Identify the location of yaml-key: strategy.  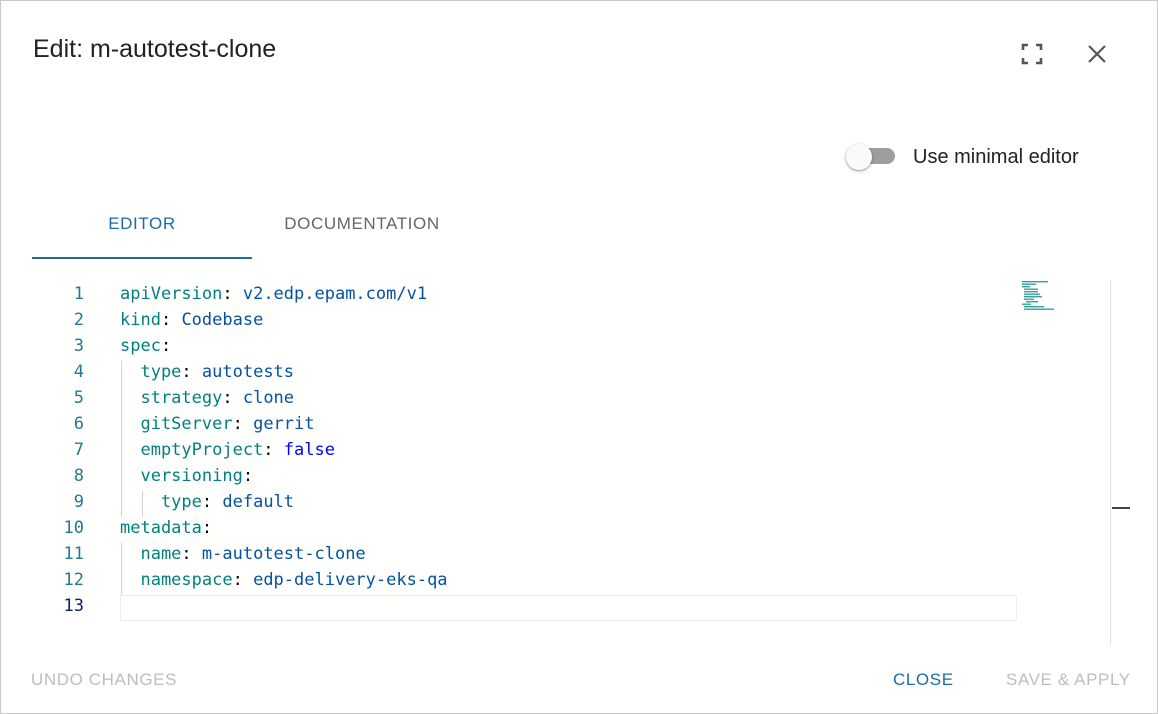
(171, 398).